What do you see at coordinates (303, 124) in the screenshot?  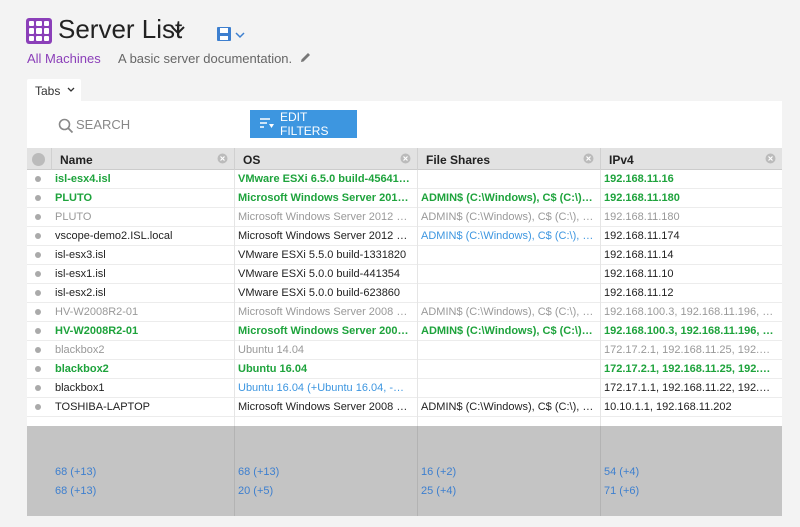 I see `edit-filters-button: EDIT FILTERS` at bounding box center [303, 124].